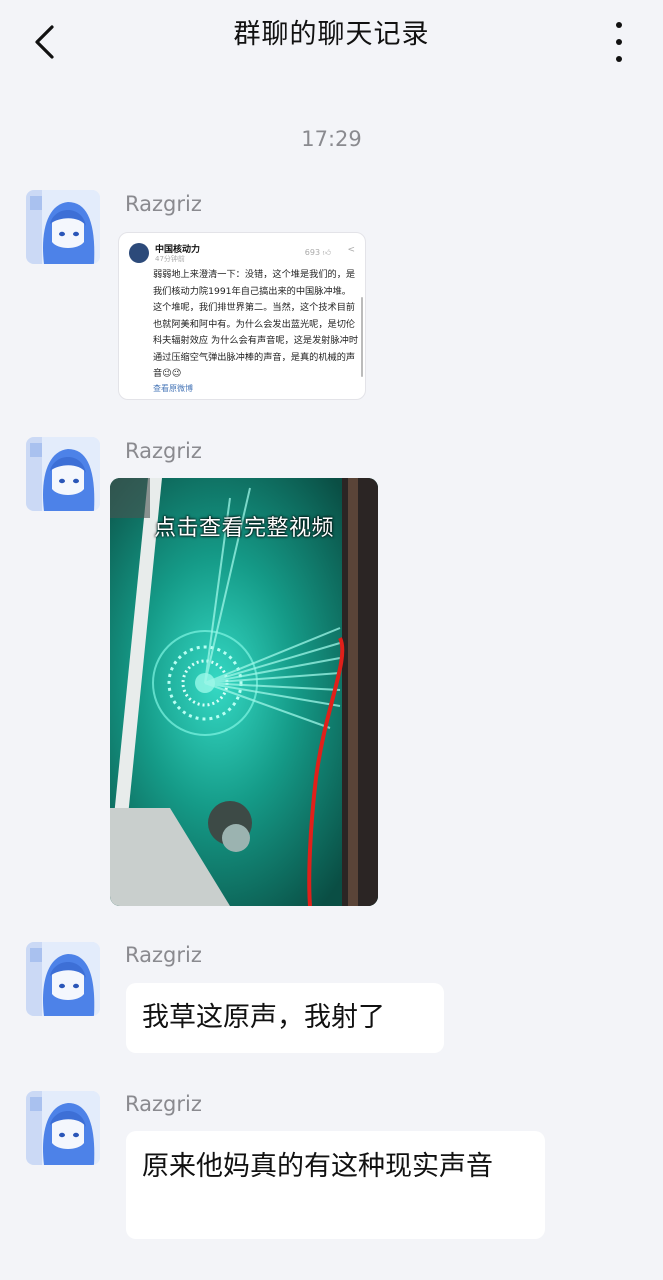  What do you see at coordinates (335, 1185) in the screenshot?
I see `message-bubble: 原来他妈真的有这种现实声音` at bounding box center [335, 1185].